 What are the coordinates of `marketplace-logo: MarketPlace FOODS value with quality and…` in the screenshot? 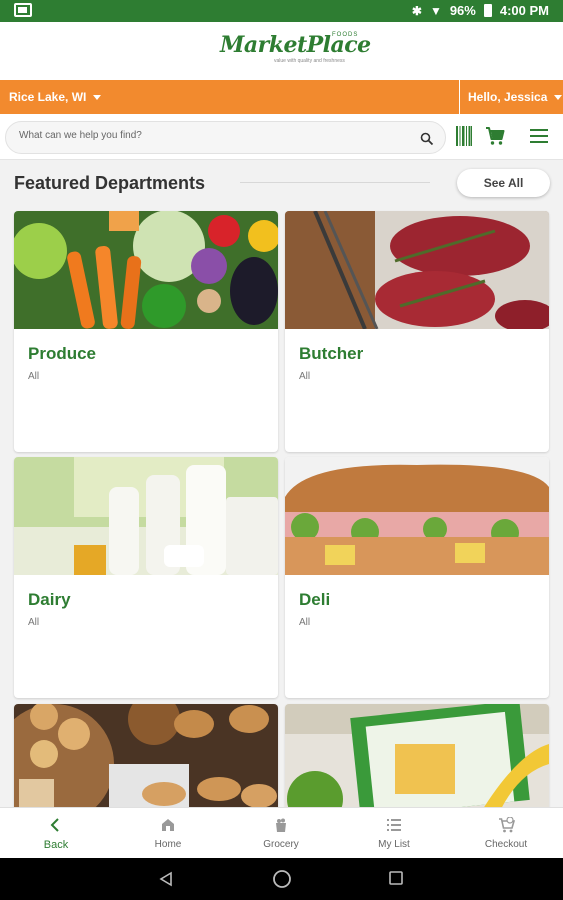 It's located at (295, 50).